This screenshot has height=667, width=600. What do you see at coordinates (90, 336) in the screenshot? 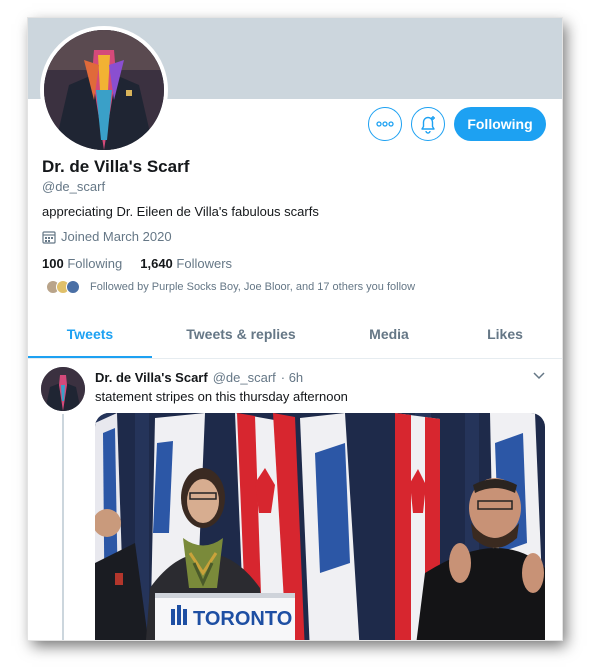
I see `tab-tweets: Tweets` at bounding box center [90, 336].